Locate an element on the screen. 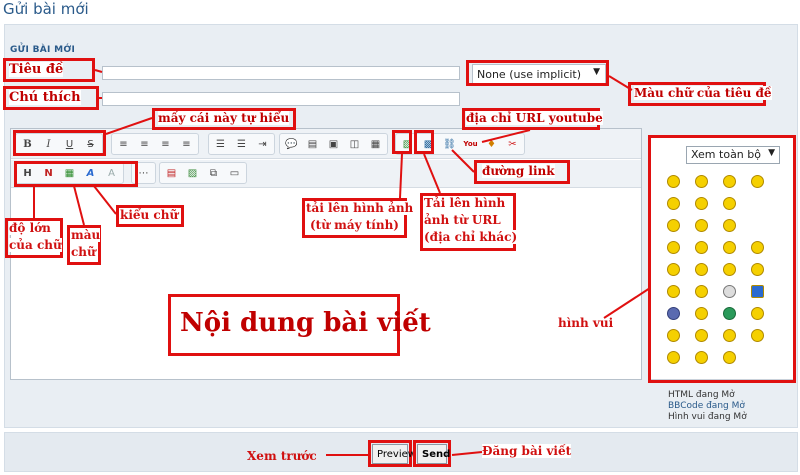 The height and width of the screenshot is (475, 800). indent-icon: ⇥ is located at coordinates (262, 144).